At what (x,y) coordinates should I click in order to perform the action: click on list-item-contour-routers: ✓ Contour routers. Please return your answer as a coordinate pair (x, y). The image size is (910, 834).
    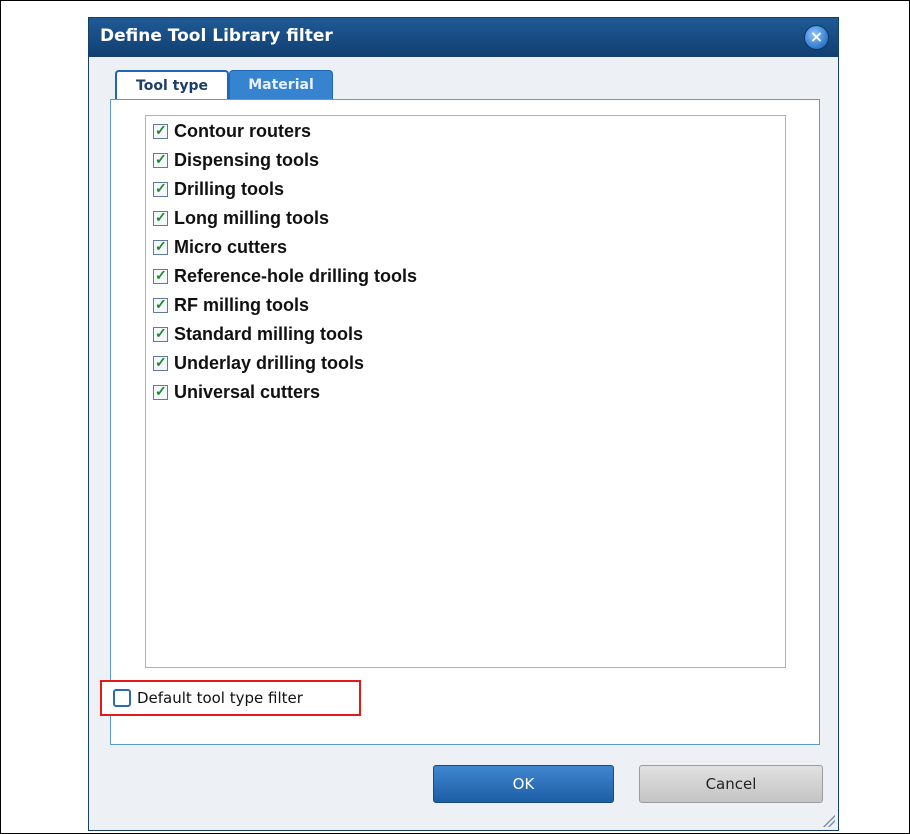
    Looking at the image, I should click on (232, 131).